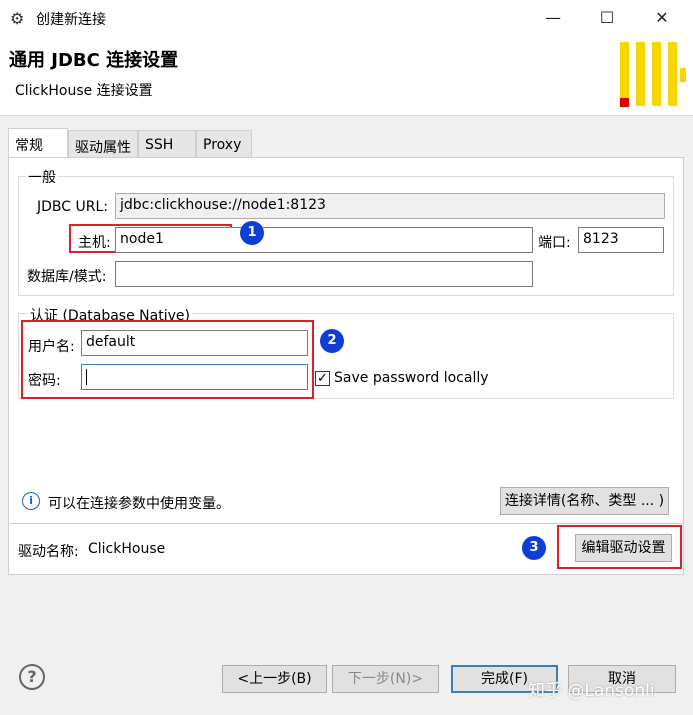 The image size is (693, 715). Describe the element at coordinates (17, 18) in the screenshot. I see `app-icon: ⚙` at that location.